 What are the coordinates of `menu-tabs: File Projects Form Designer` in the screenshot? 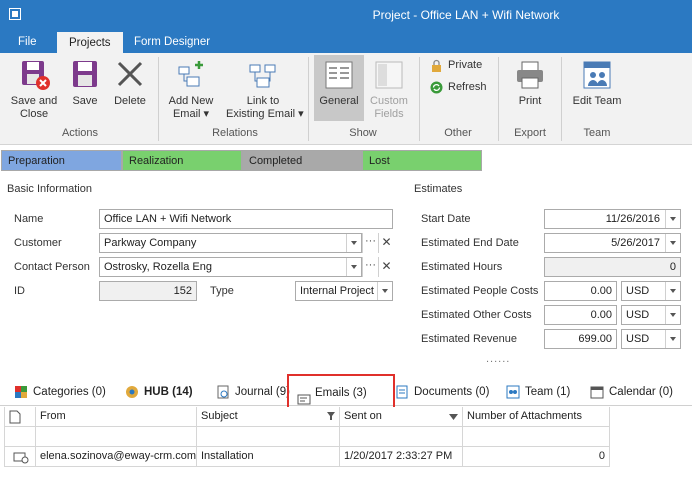 It's located at (346, 42).